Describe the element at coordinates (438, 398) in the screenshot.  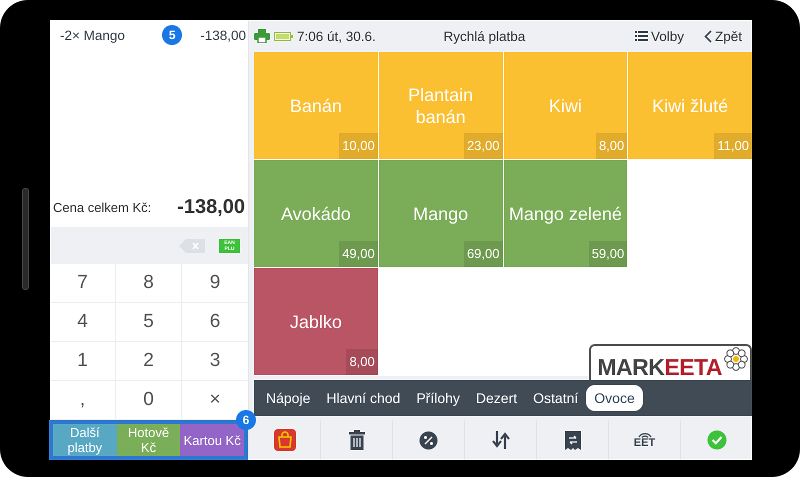
I see `category-tab: Přílohy` at that location.